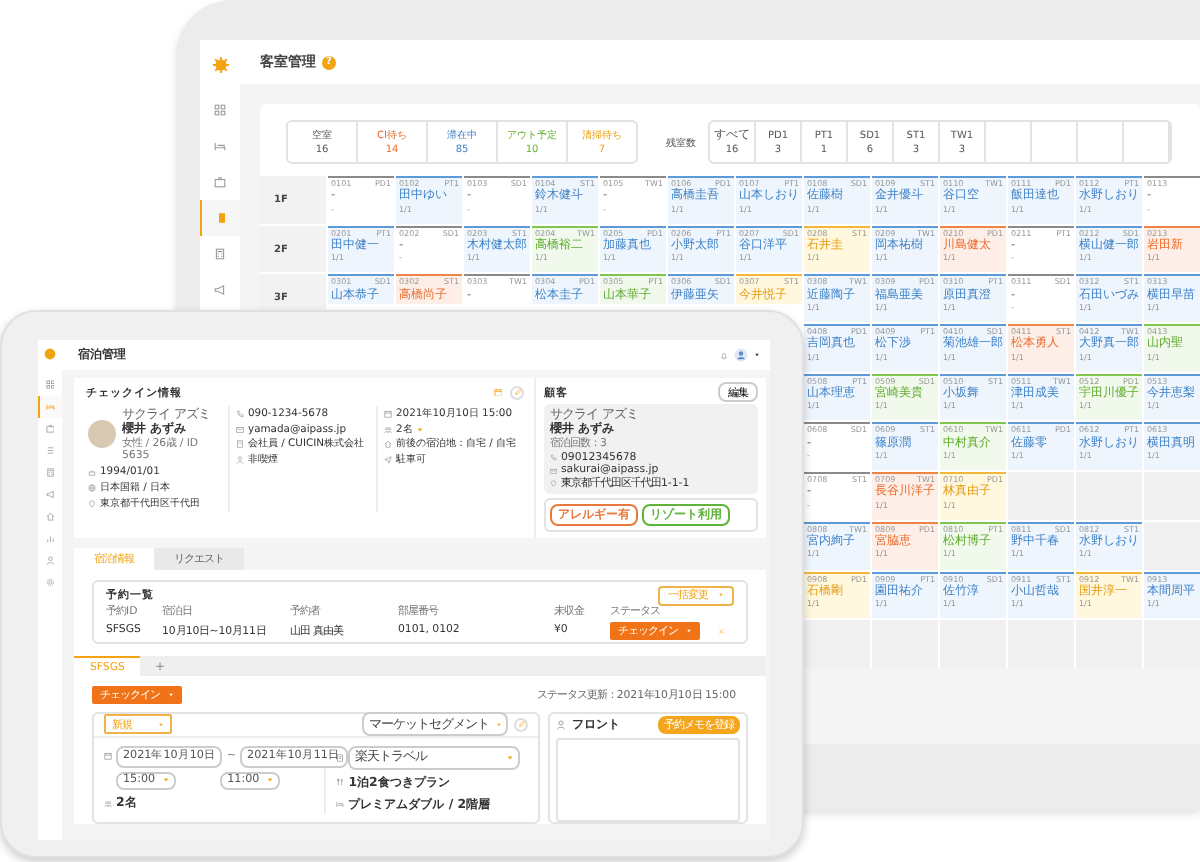 The image size is (1200, 862). What do you see at coordinates (388, 459) in the screenshot?
I see `paper-plane-icon` at bounding box center [388, 459].